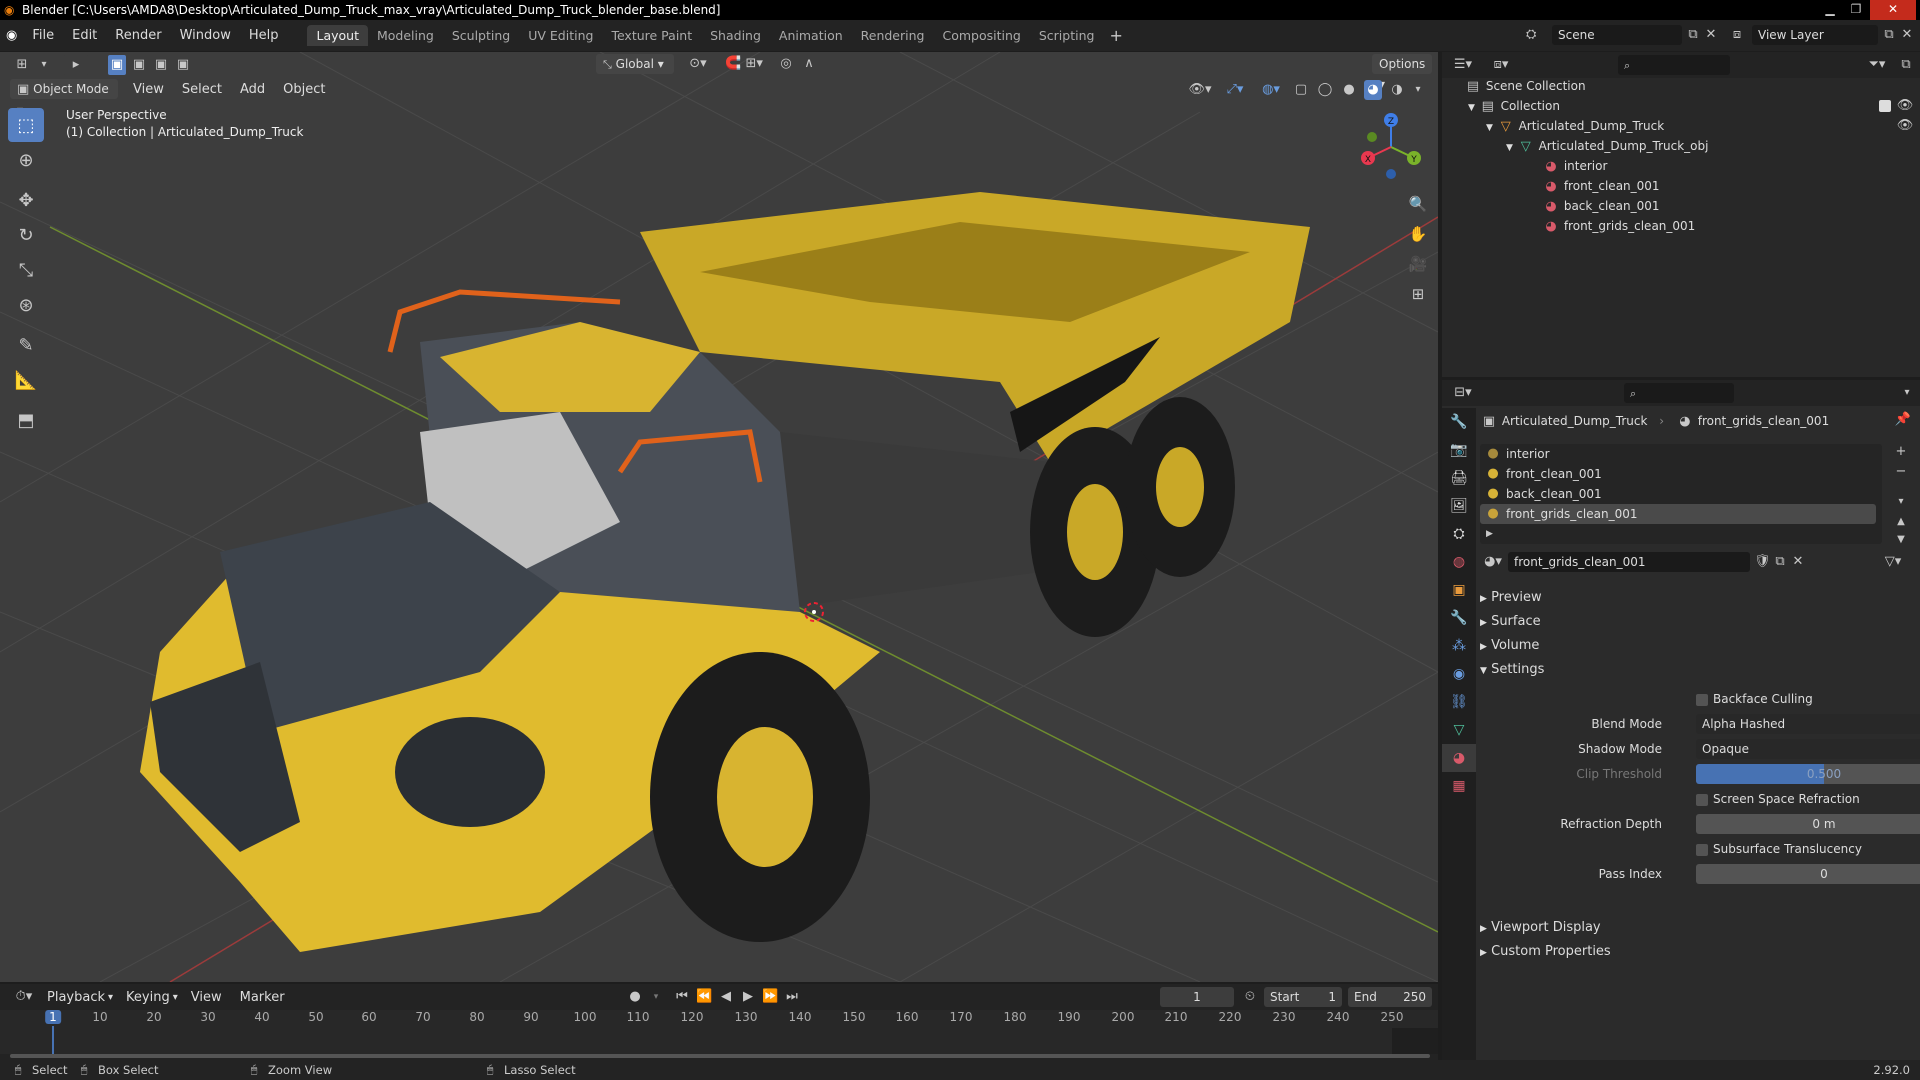 Image resolution: width=1920 pixels, height=1080 pixels. Describe the element at coordinates (1459, 674) in the screenshot. I see `physics-tab-icon: ◉` at that location.